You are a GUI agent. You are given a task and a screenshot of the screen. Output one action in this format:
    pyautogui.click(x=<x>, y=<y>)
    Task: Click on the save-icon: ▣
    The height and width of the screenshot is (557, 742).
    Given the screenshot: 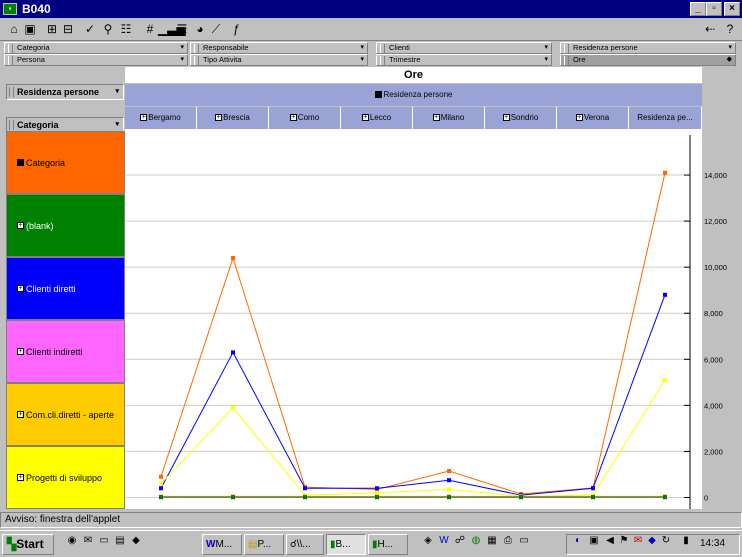 What is the action you would take?
    pyautogui.click(x=30, y=29)
    